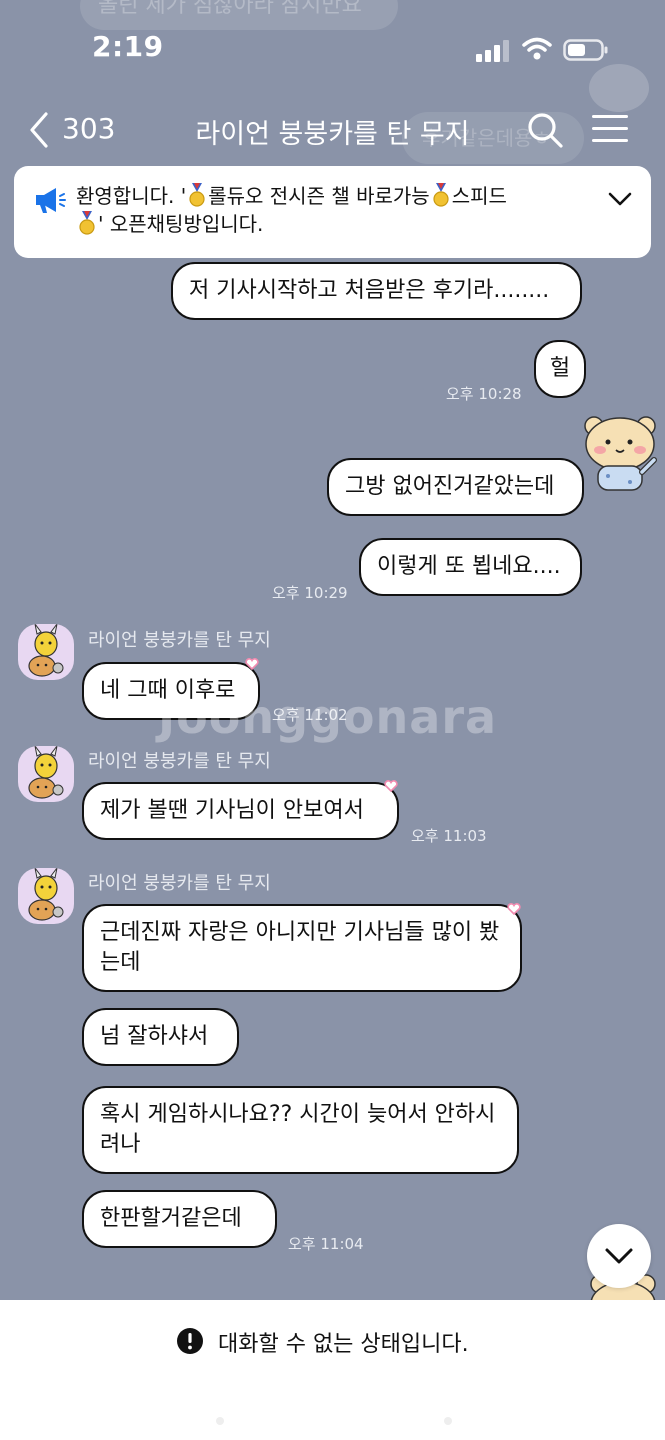 This screenshot has width=665, height=1440. I want to click on notice-text-part-3: 스피드, so click(479, 196).